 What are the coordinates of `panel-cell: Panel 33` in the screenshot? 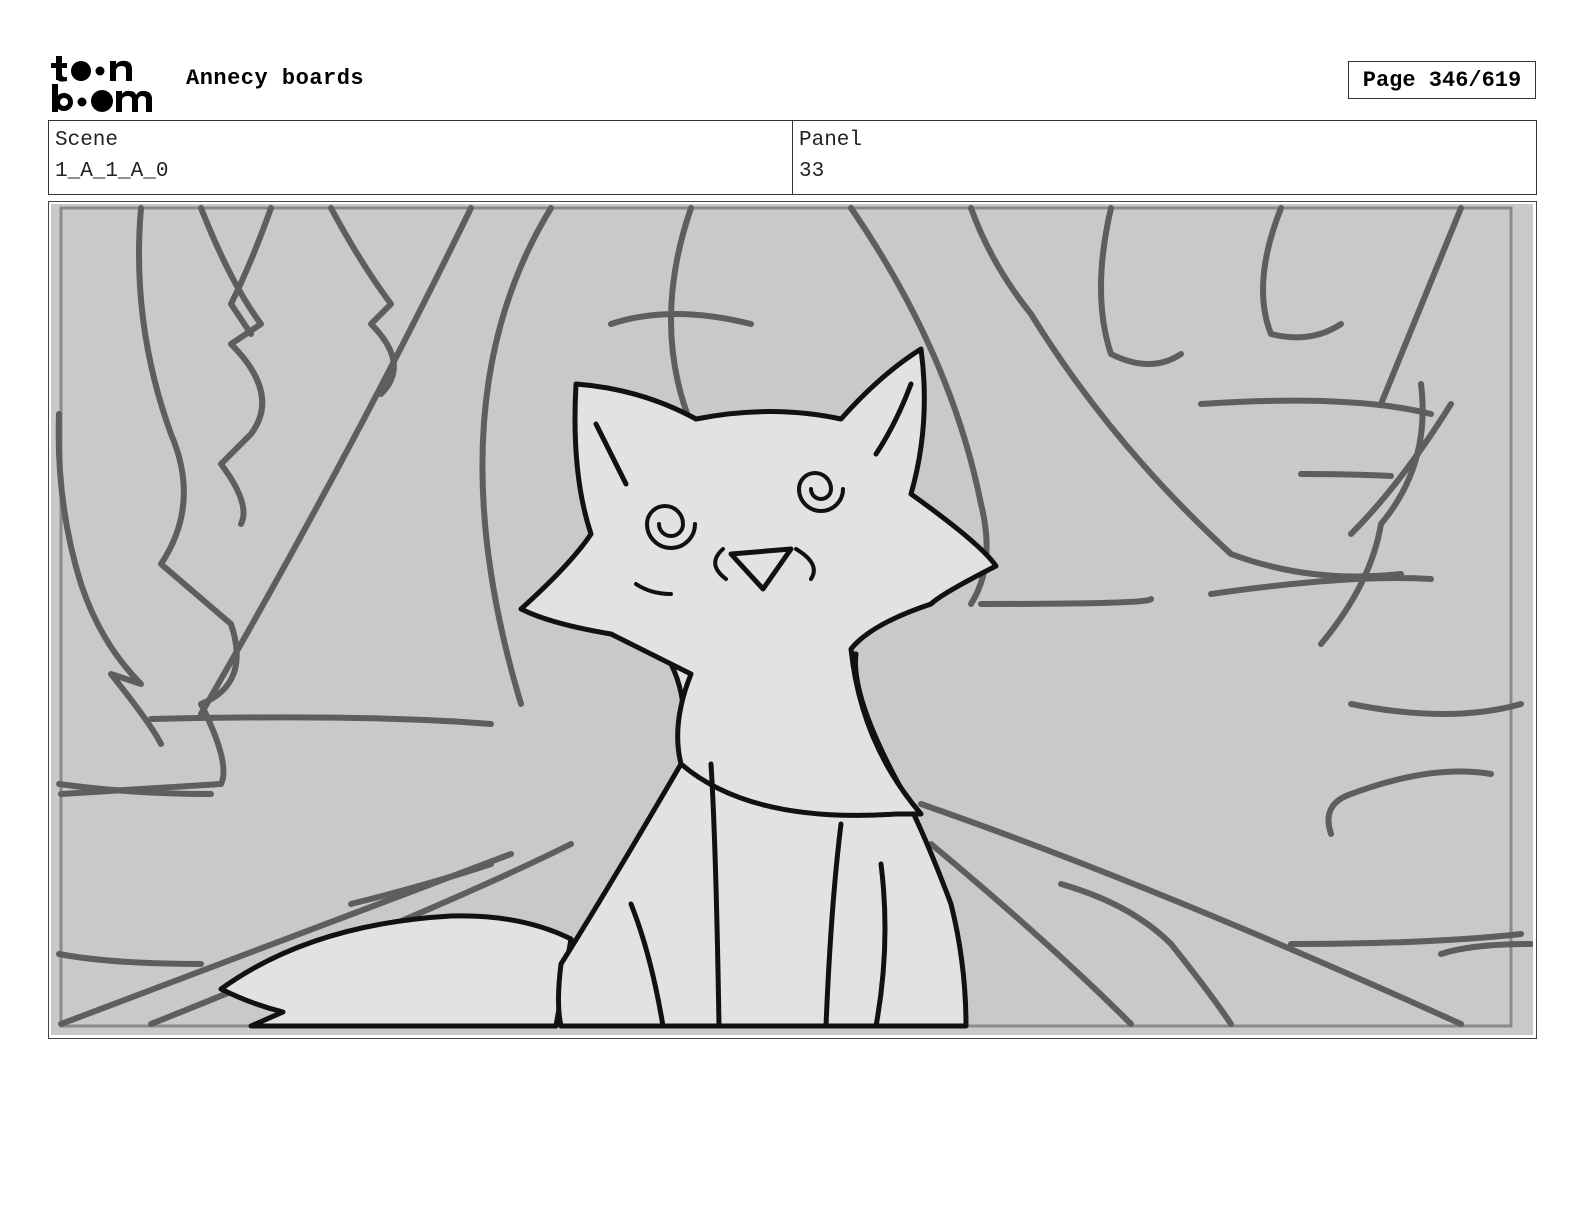 It's located at (1164, 157).